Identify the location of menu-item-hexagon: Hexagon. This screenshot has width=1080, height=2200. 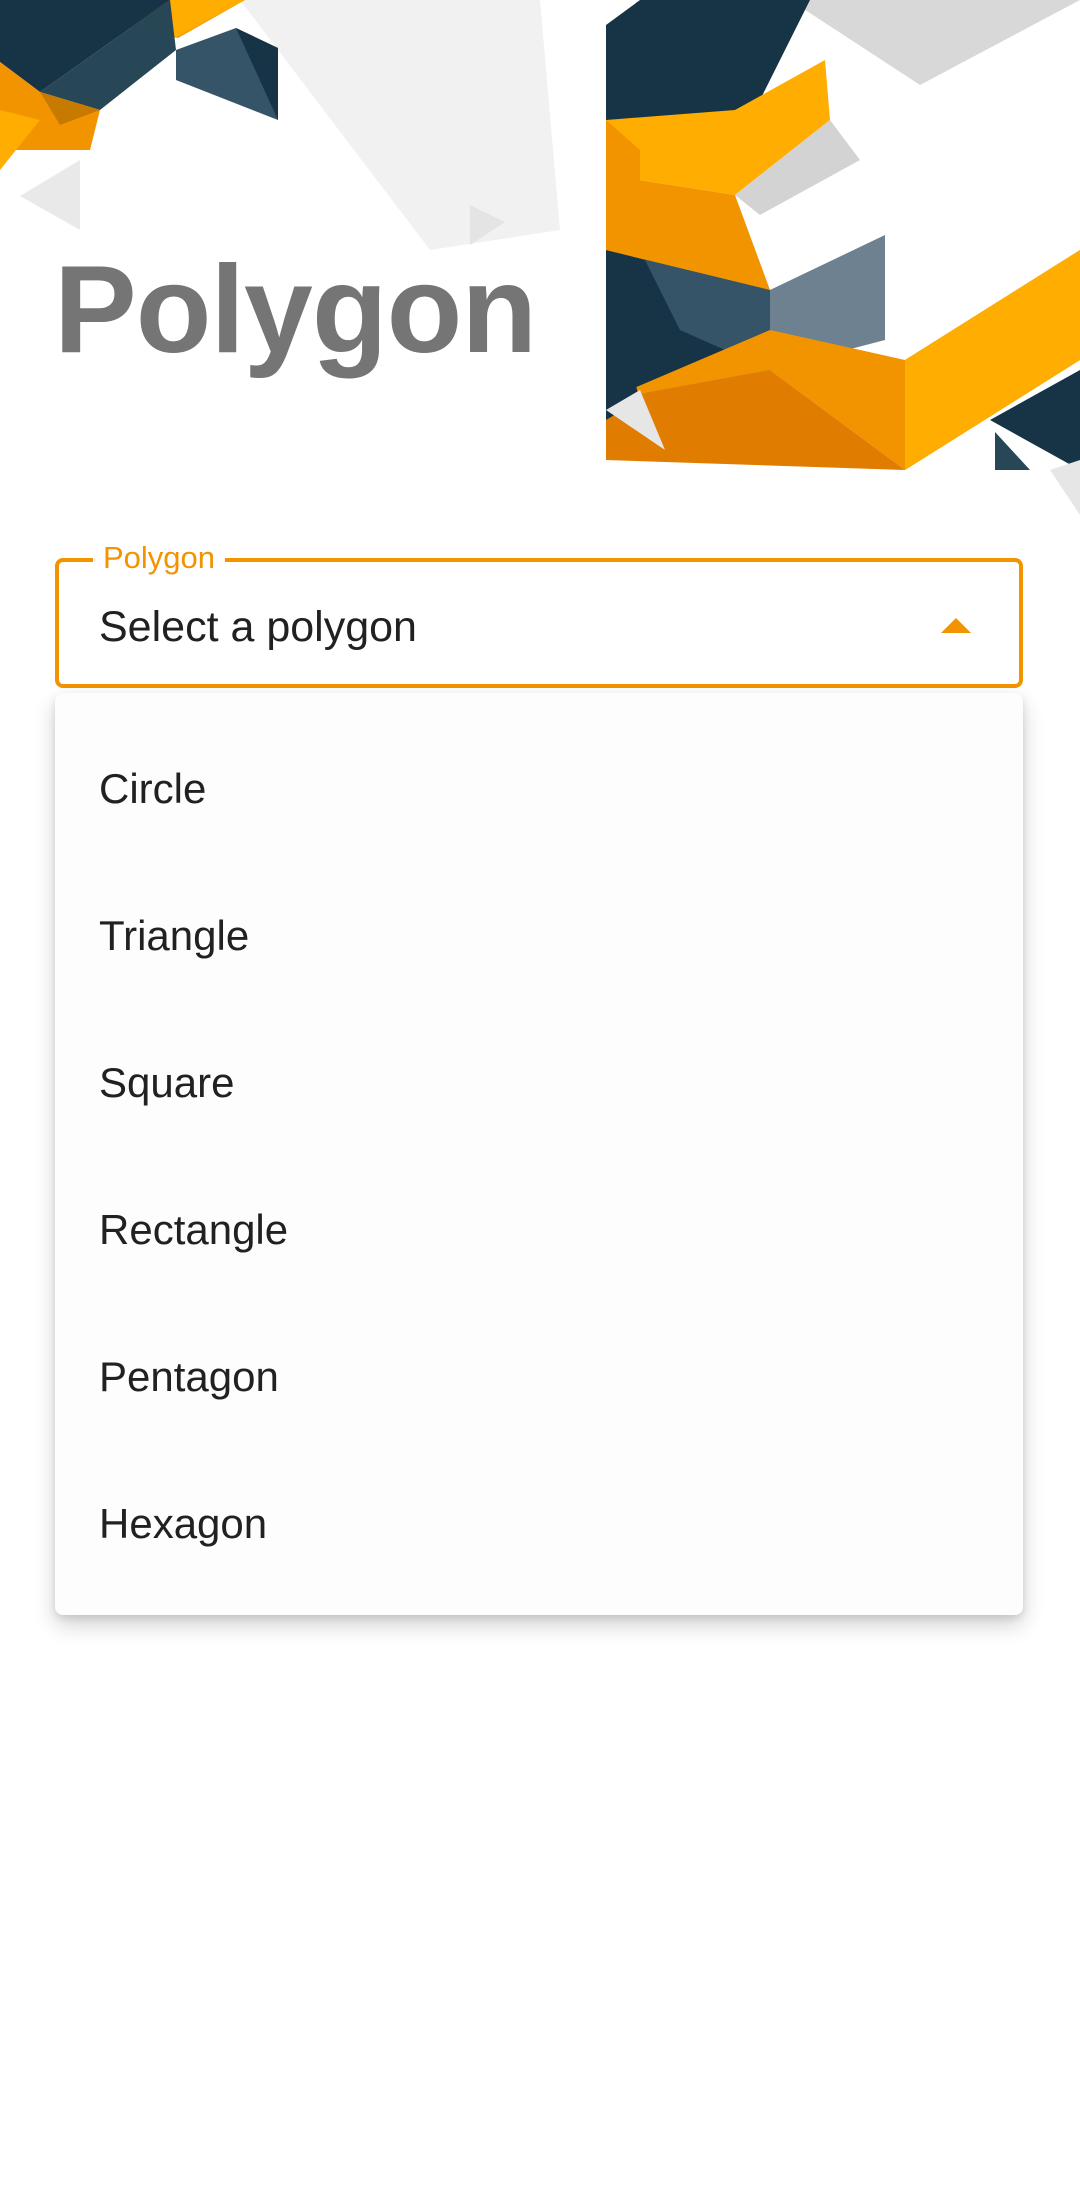
(539, 1523).